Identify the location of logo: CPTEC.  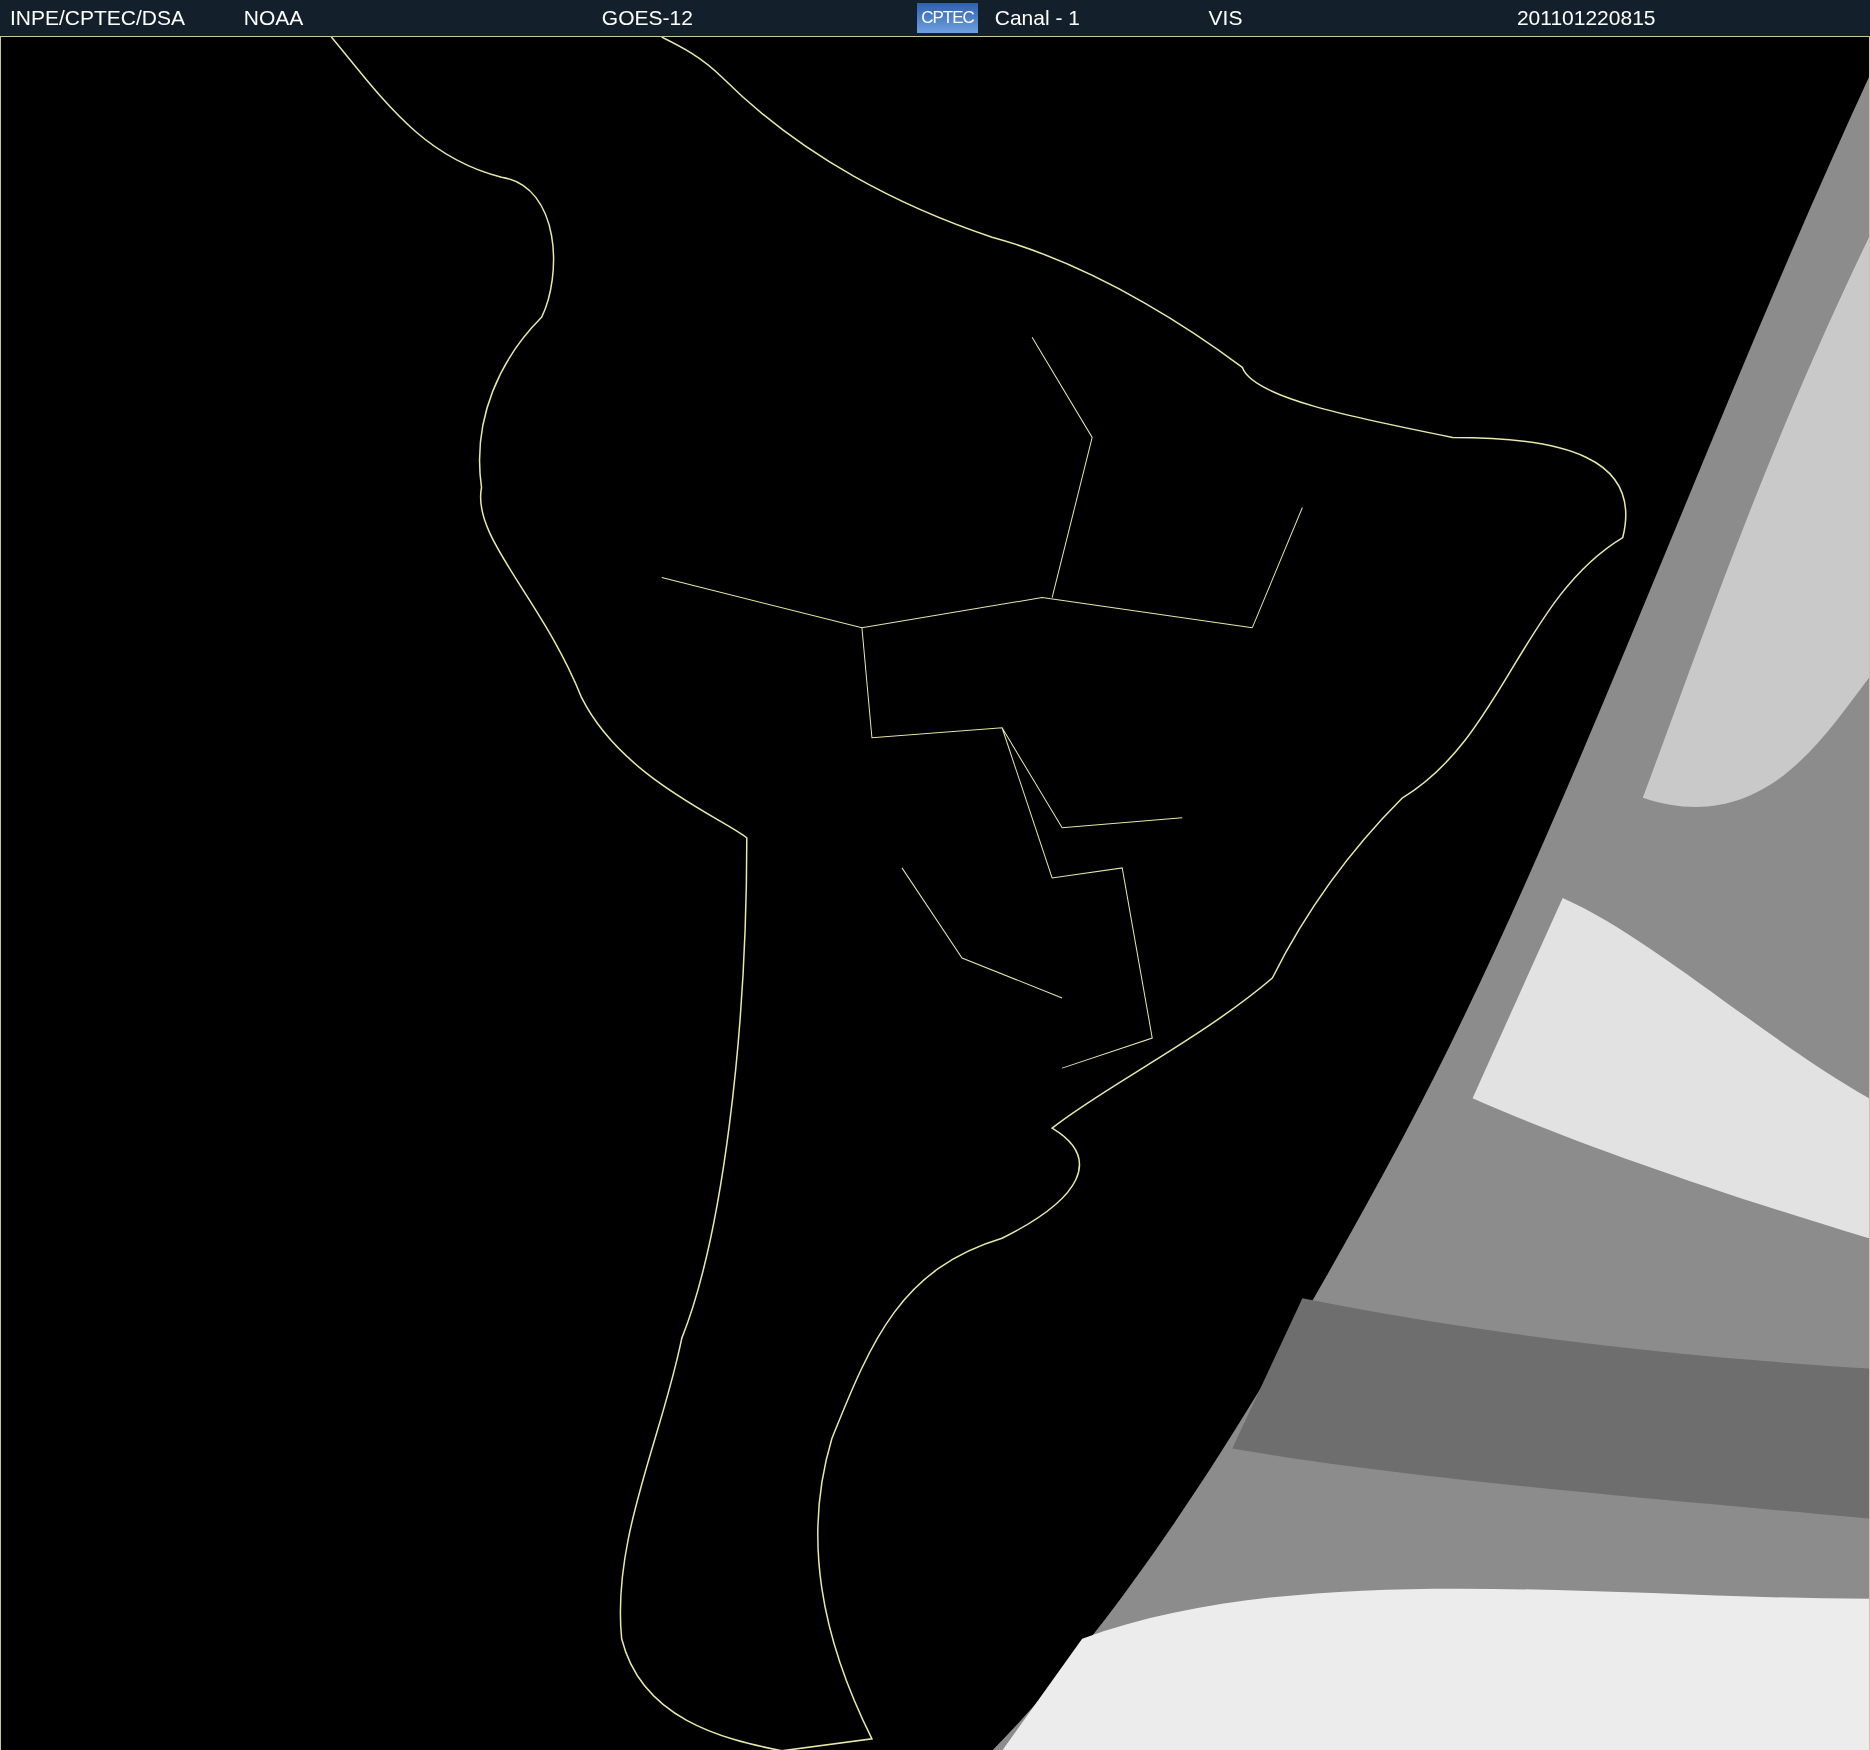
(947, 18).